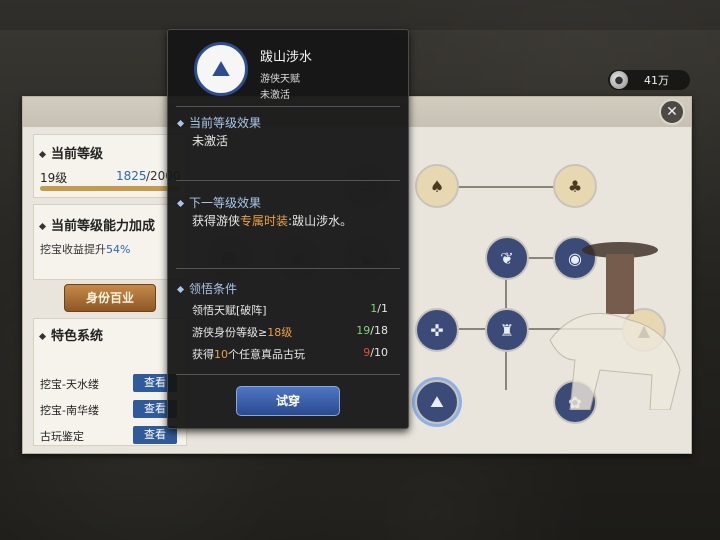 This screenshot has height=540, width=720. What do you see at coordinates (575, 186) in the screenshot?
I see `talent-node: ♣` at bounding box center [575, 186].